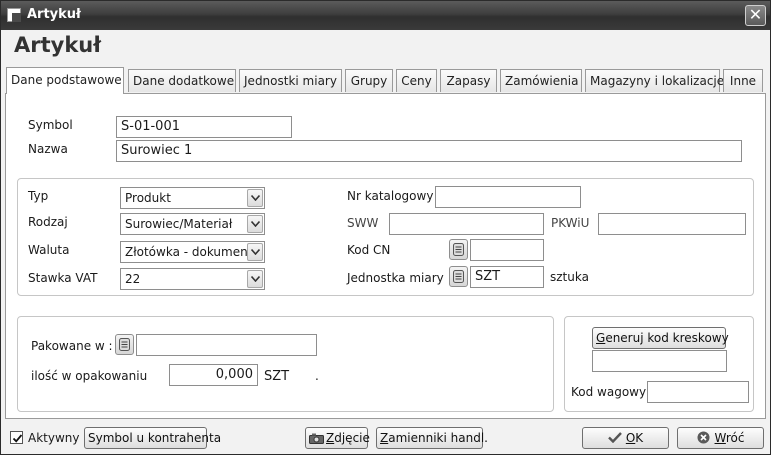  I want to click on typ-value: Produkt, so click(148, 198).